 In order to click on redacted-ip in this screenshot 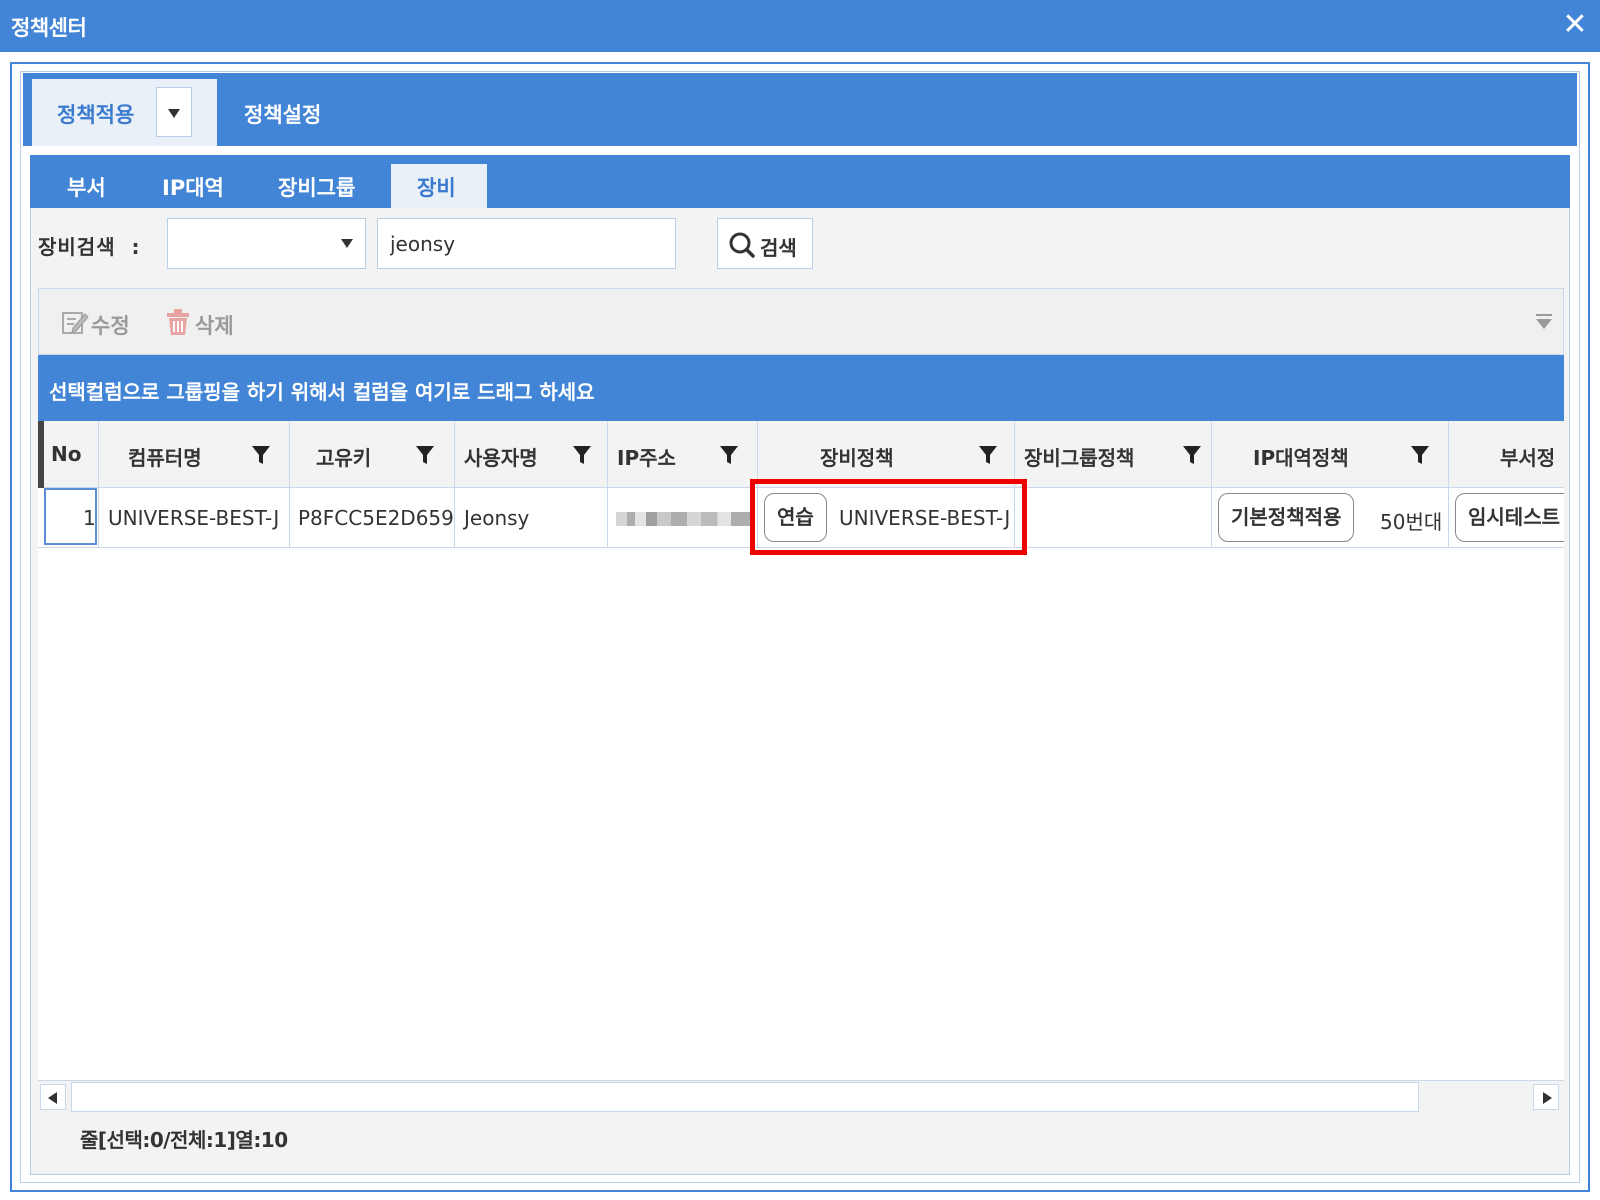, I will do `click(684, 519)`.